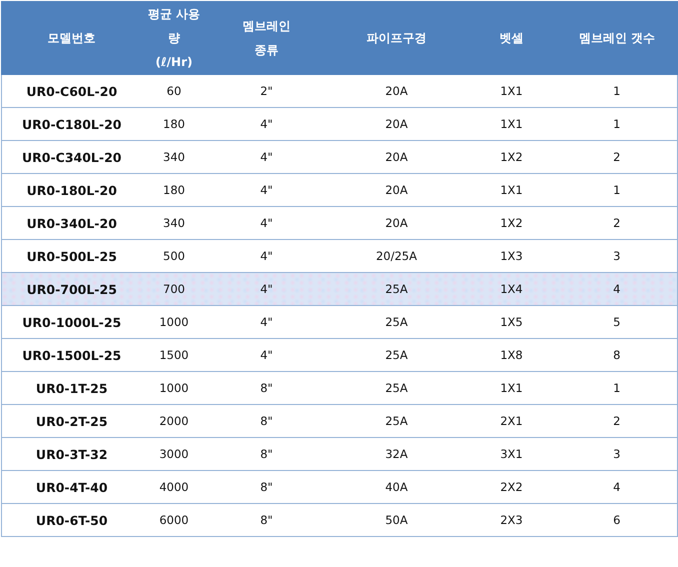 This screenshot has width=678, height=567. What do you see at coordinates (340, 157) in the screenshot?
I see `table-row: UR0-C340L-20 340 4" 20A 1X2 2` at bounding box center [340, 157].